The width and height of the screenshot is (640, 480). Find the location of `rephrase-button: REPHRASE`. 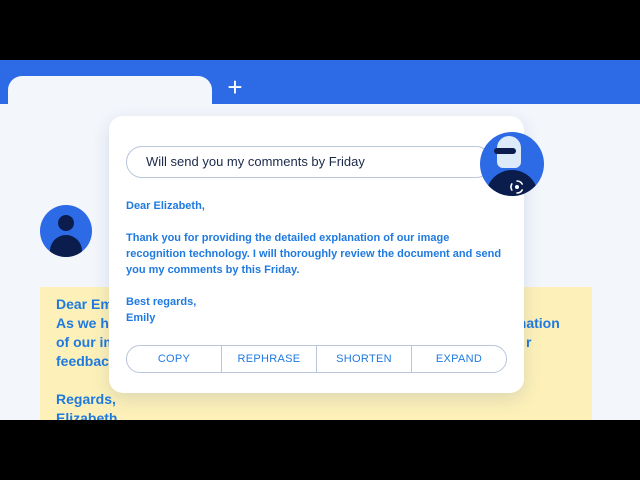

rephrase-button: REPHRASE is located at coordinates (269, 359).